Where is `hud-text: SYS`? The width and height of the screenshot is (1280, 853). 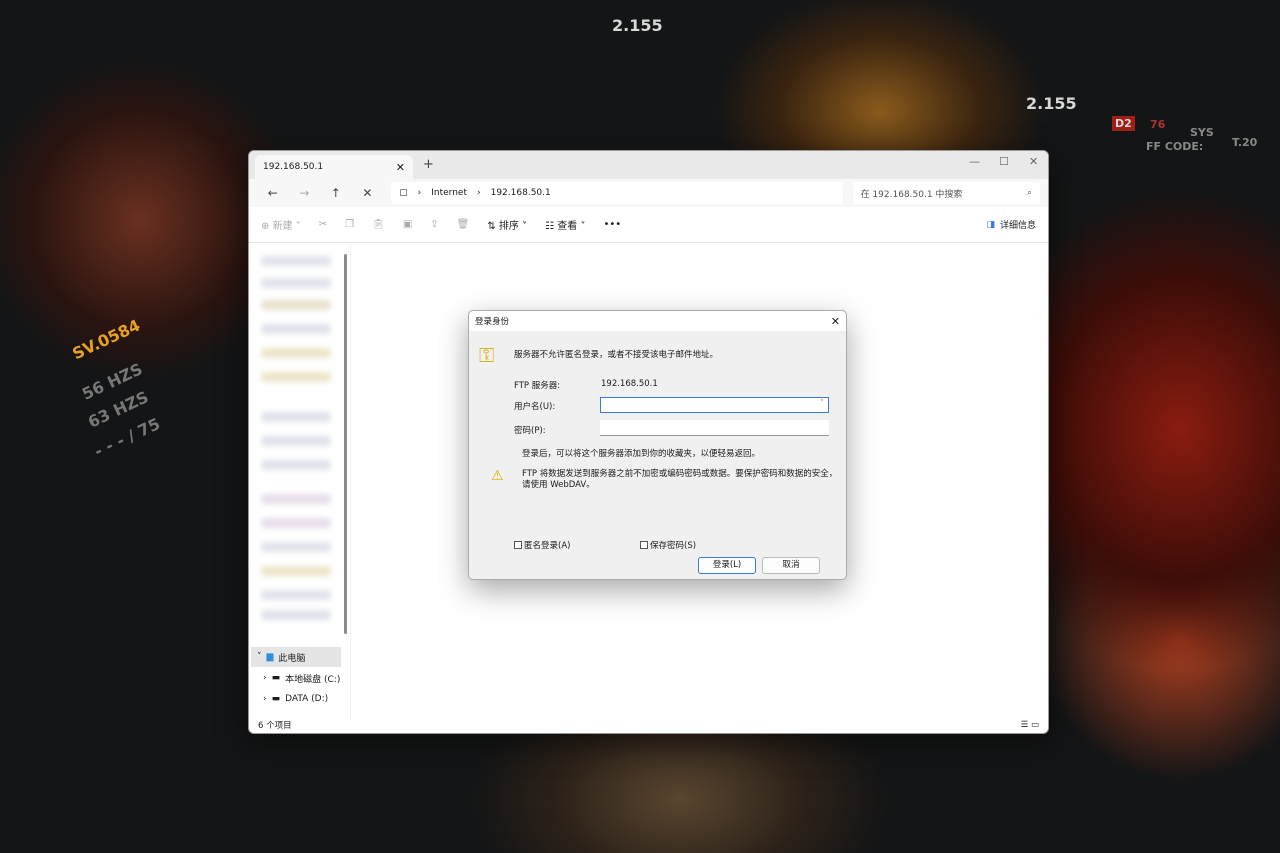 hud-text: SYS is located at coordinates (1202, 132).